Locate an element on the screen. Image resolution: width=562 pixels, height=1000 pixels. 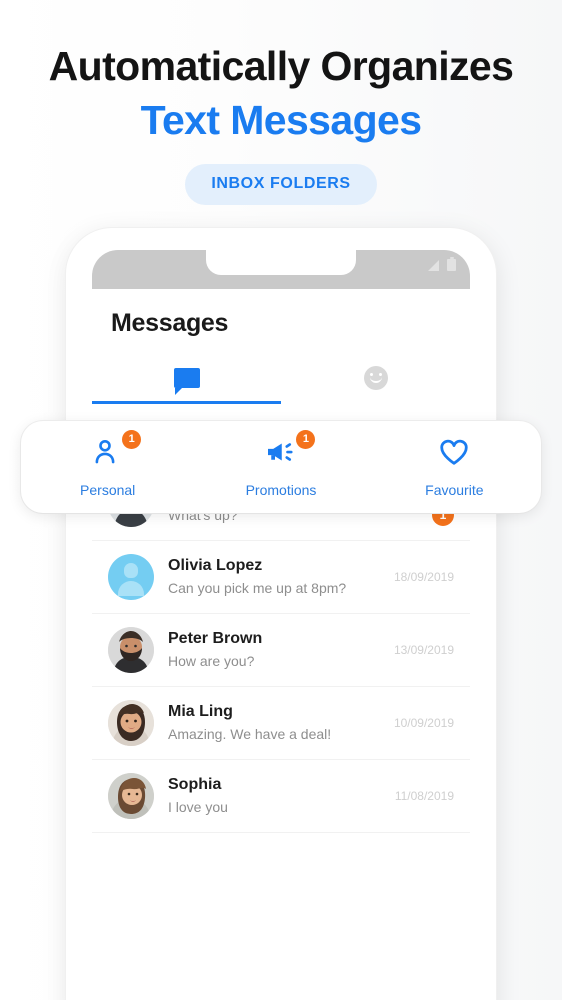
message-preview: Amazing. We have a deal! is located at coordinates (250, 734).